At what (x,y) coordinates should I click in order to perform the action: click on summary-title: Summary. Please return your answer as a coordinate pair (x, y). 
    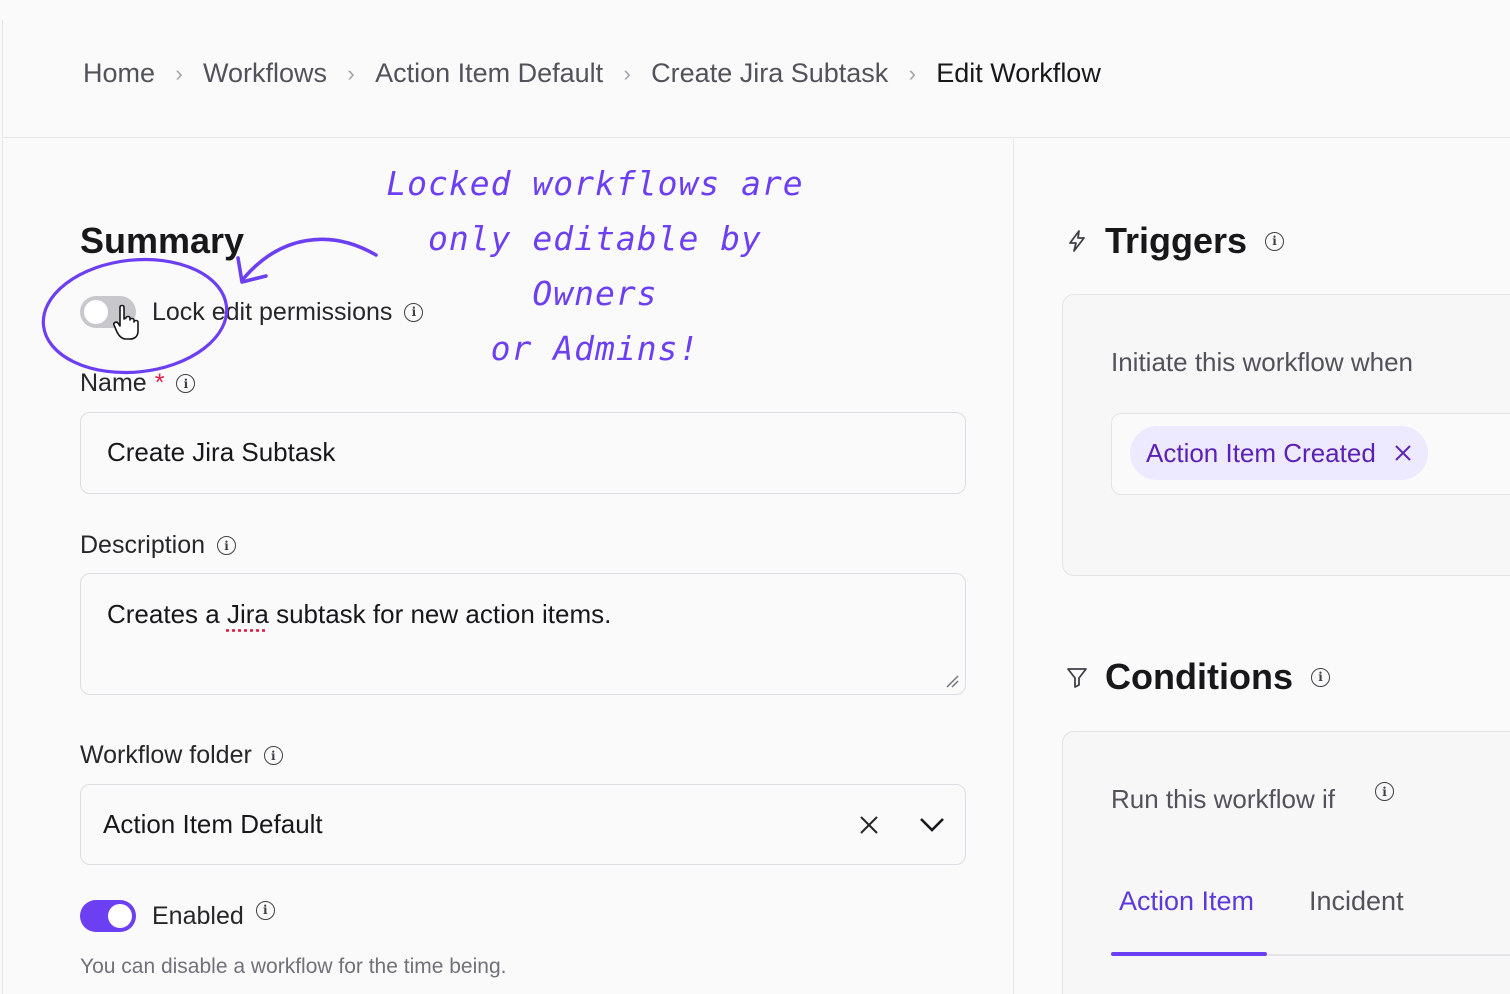
    Looking at the image, I should click on (162, 240).